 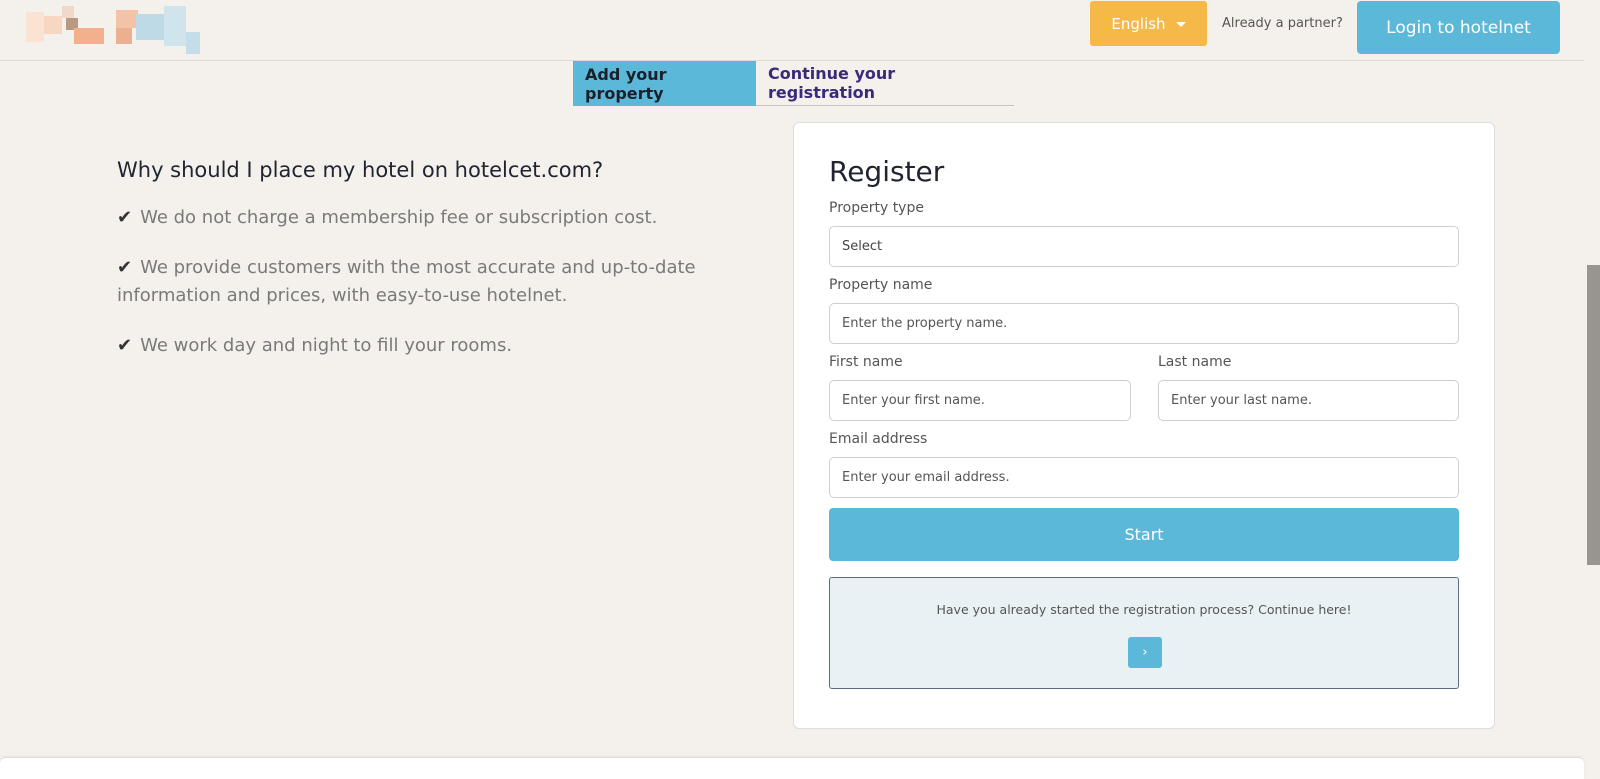 What do you see at coordinates (878, 439) in the screenshot?
I see `email-label: Email address` at bounding box center [878, 439].